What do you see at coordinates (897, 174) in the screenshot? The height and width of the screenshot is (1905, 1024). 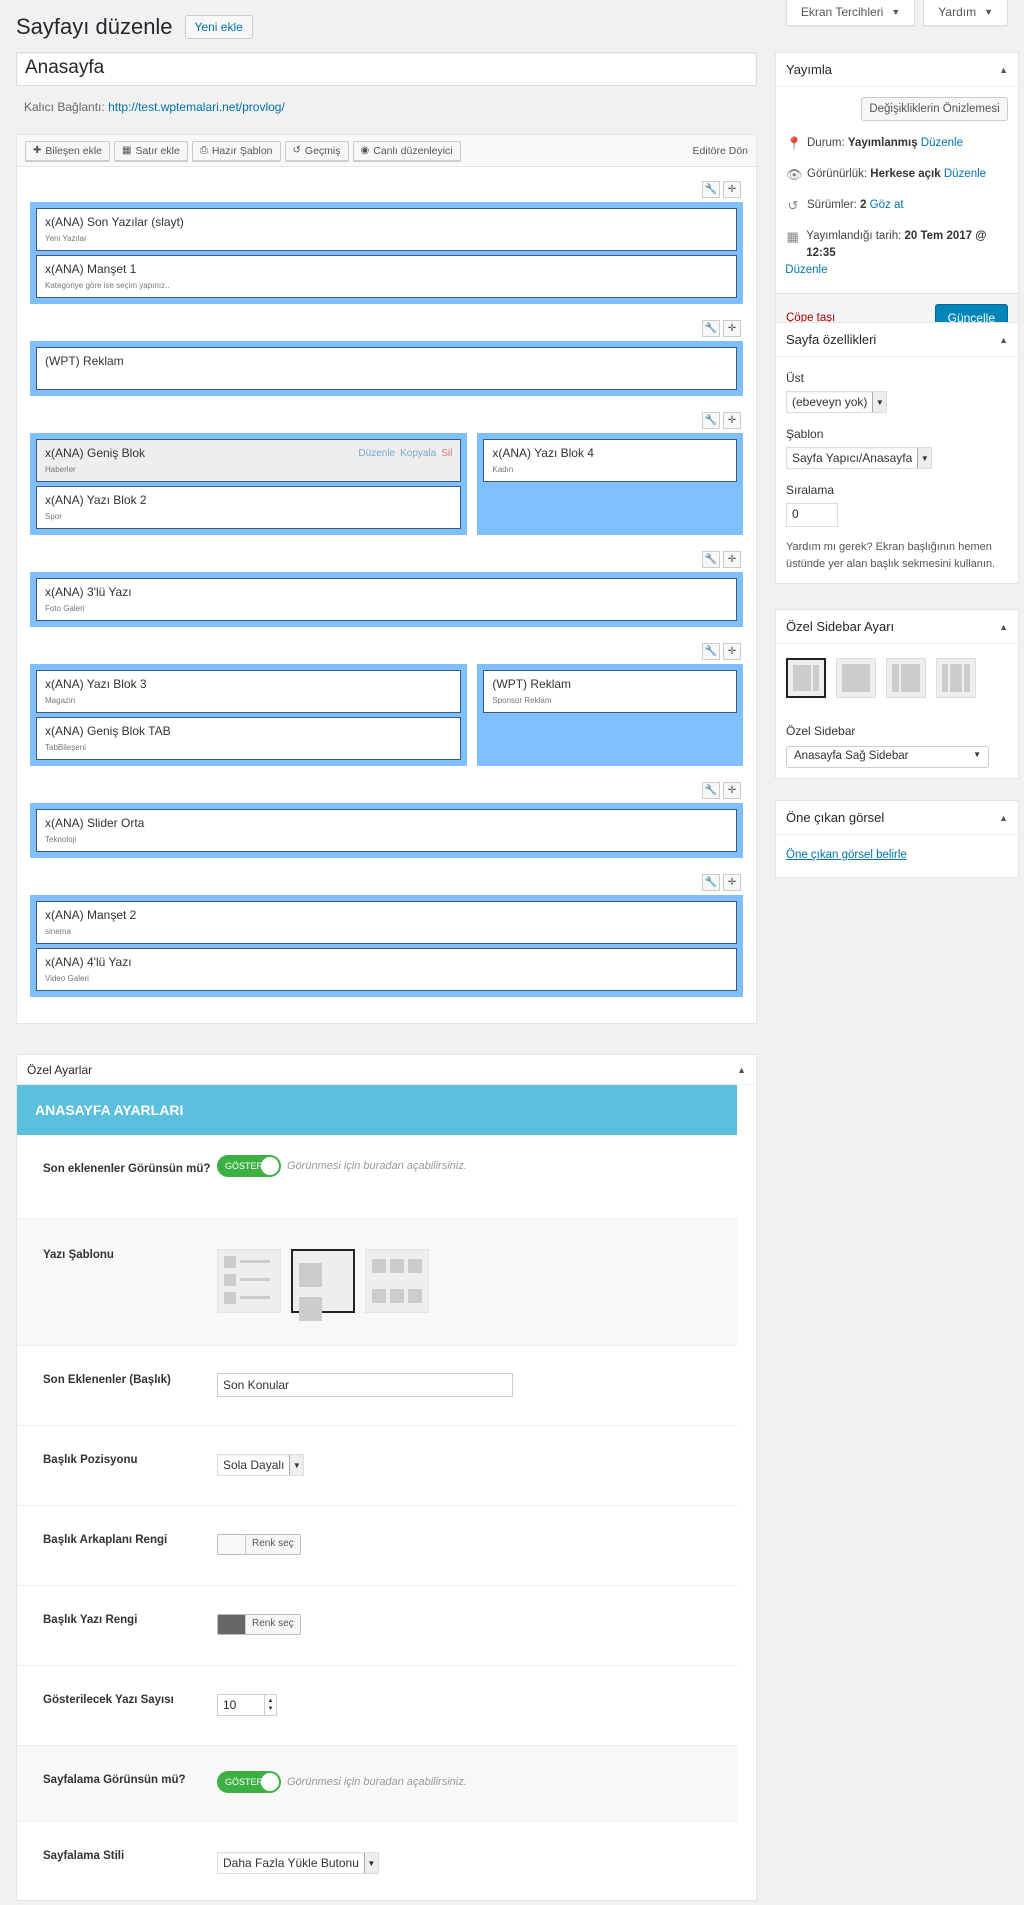 I see `visibility-line: 👁 Görünürlük: Herkese açık Düzenle` at bounding box center [897, 174].